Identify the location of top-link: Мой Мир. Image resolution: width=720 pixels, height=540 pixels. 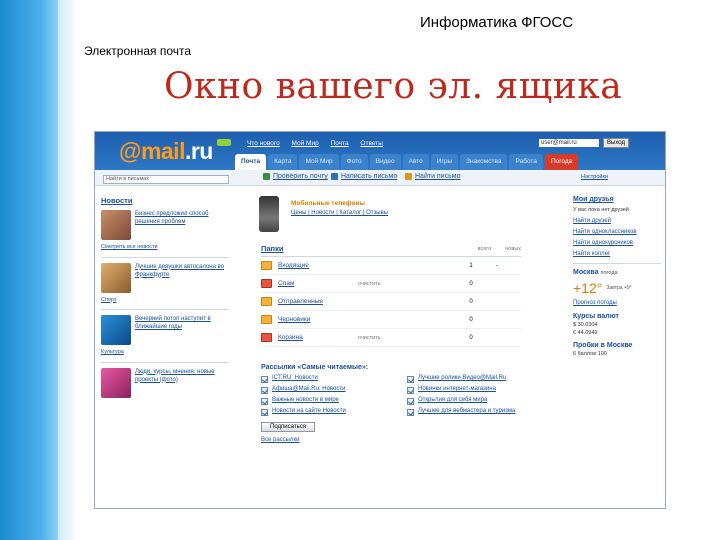
(305, 143).